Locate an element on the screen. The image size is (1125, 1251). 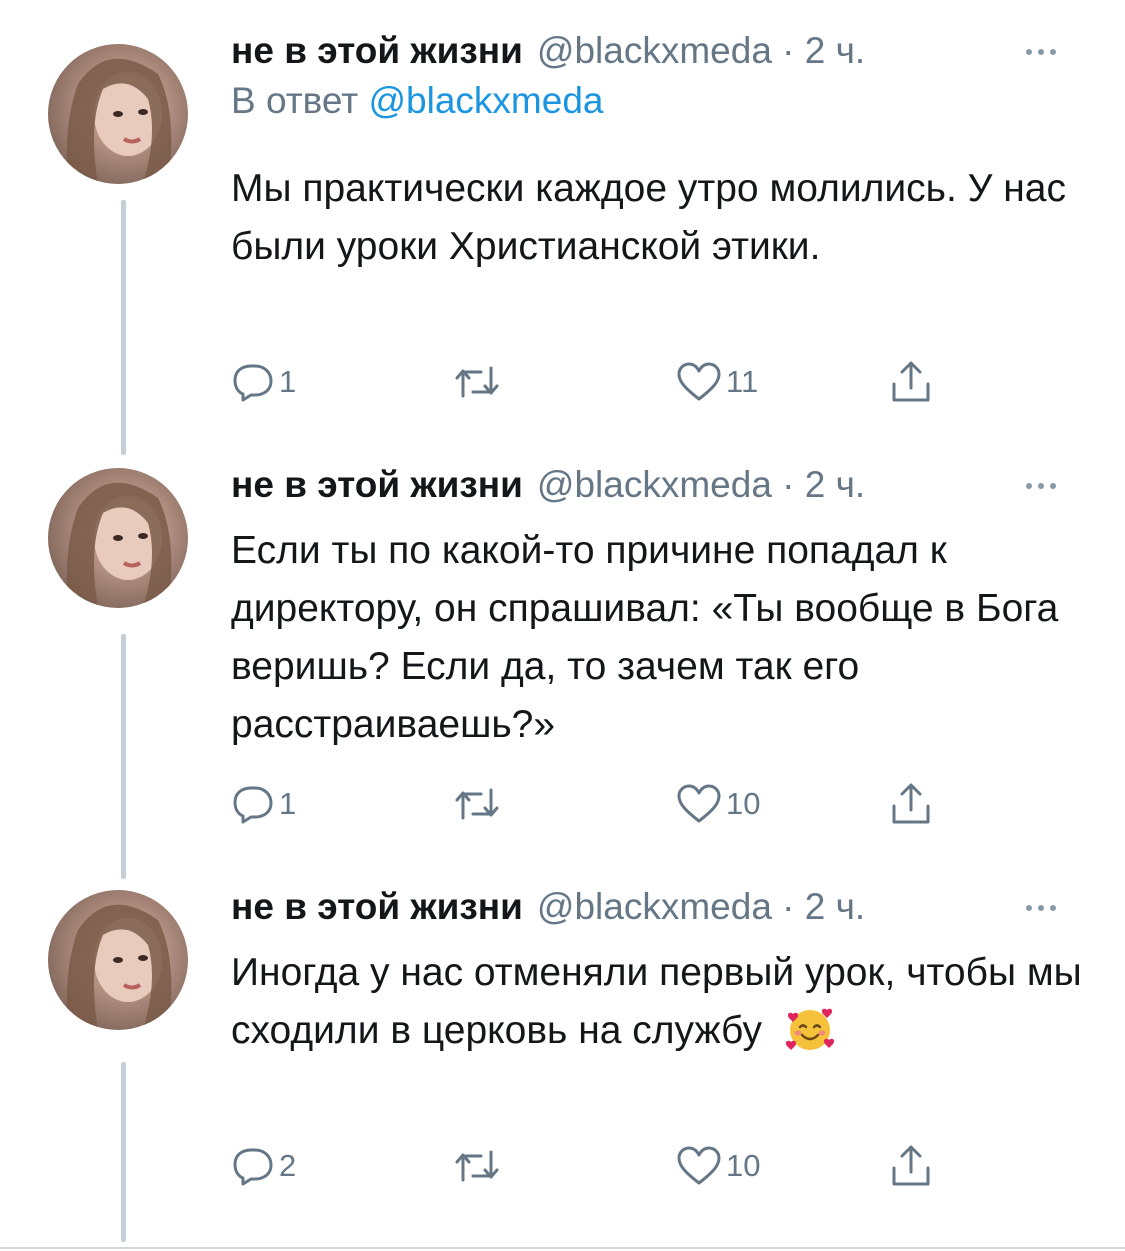
reply-count: 2 is located at coordinates (288, 1165).